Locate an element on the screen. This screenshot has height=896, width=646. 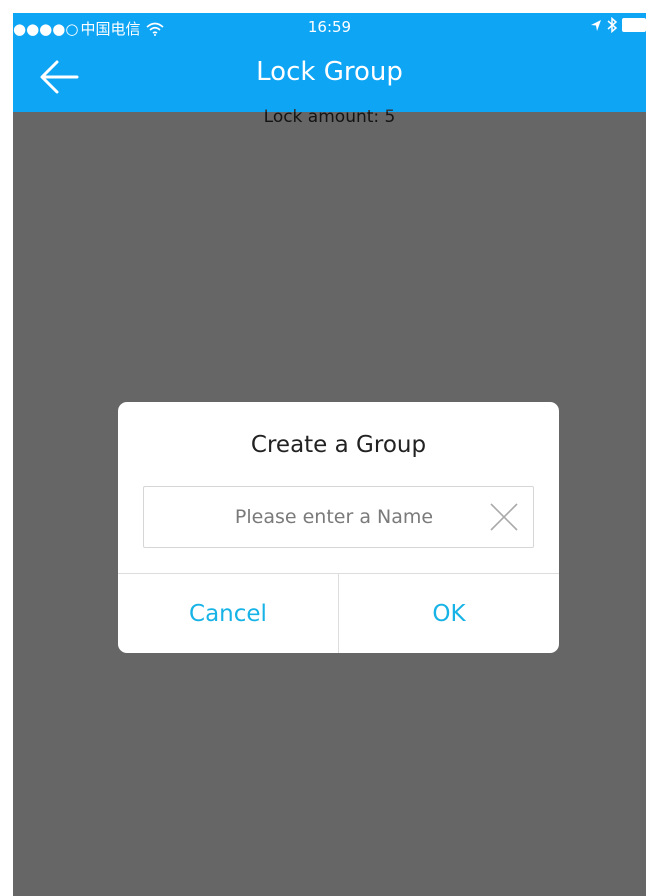
location-arrow-icon is located at coordinates (596, 25).